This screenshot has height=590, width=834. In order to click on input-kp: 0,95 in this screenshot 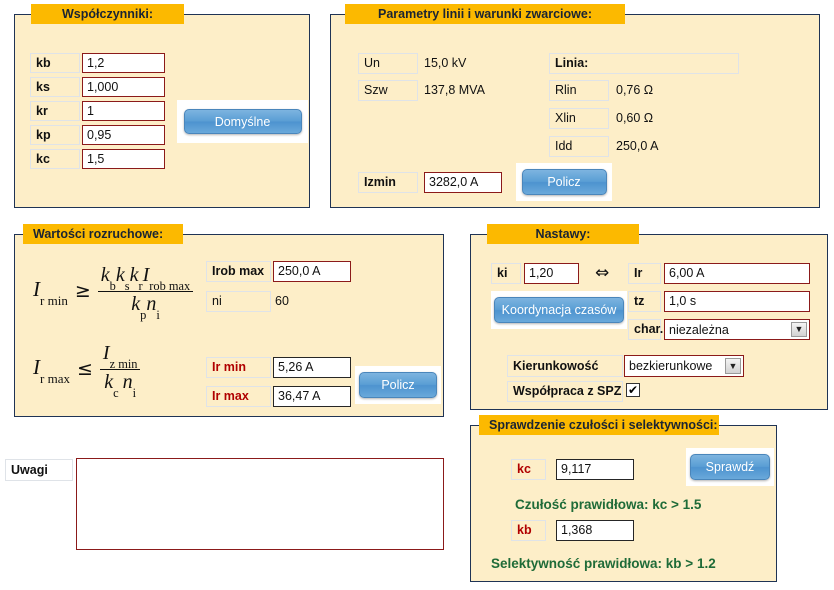, I will do `click(123, 135)`.